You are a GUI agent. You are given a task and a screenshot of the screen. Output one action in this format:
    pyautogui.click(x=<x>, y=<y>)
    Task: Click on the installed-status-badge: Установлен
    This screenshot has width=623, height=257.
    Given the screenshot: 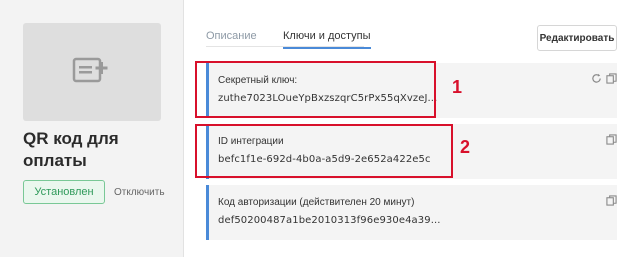 What is the action you would take?
    pyautogui.click(x=64, y=192)
    